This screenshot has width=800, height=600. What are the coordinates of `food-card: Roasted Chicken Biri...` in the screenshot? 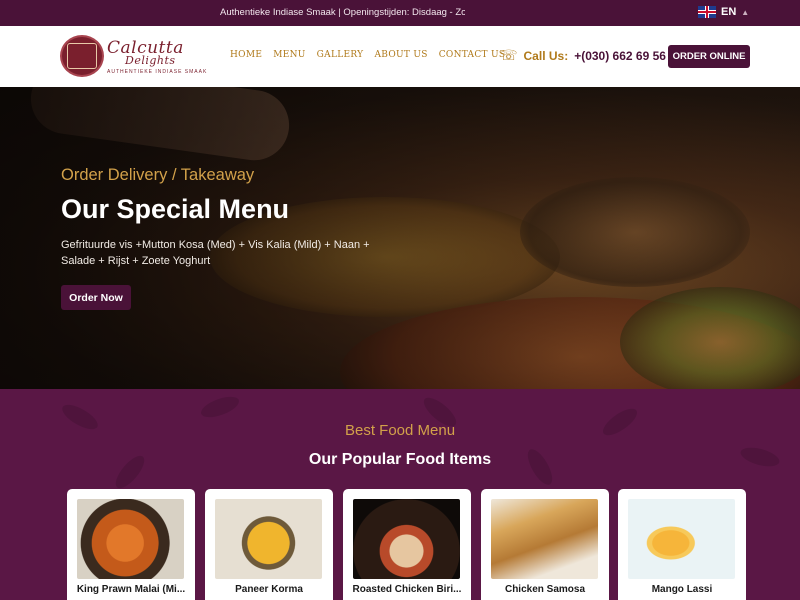 It's located at (407, 544).